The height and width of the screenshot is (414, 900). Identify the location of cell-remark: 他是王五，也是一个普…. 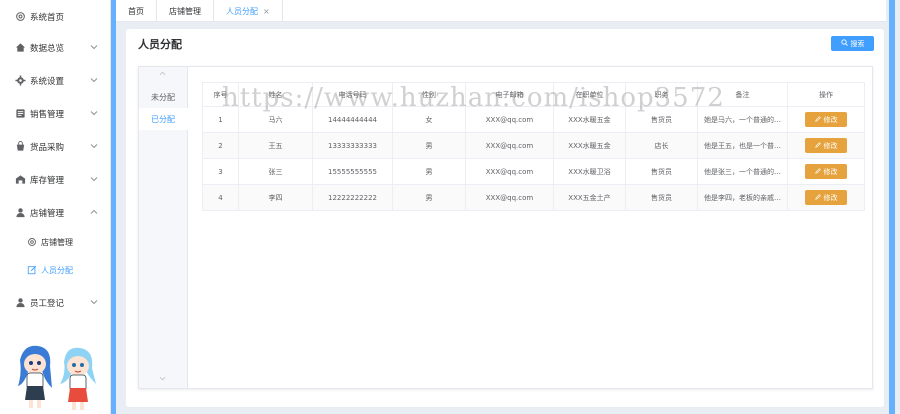
(742, 145).